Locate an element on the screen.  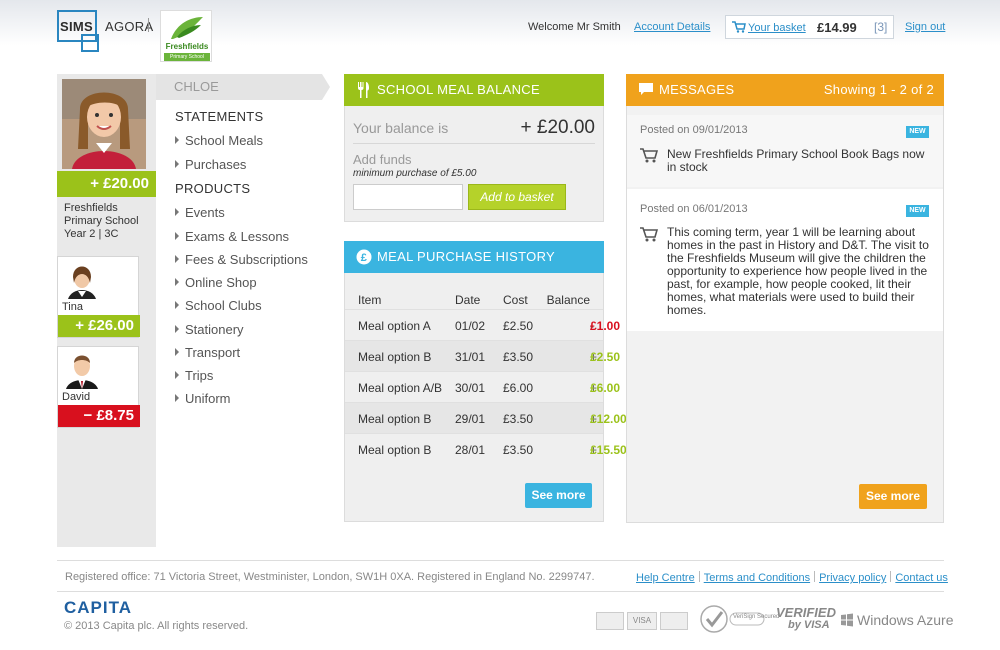
school-line-1: Freshfields is located at coordinates (91, 208).